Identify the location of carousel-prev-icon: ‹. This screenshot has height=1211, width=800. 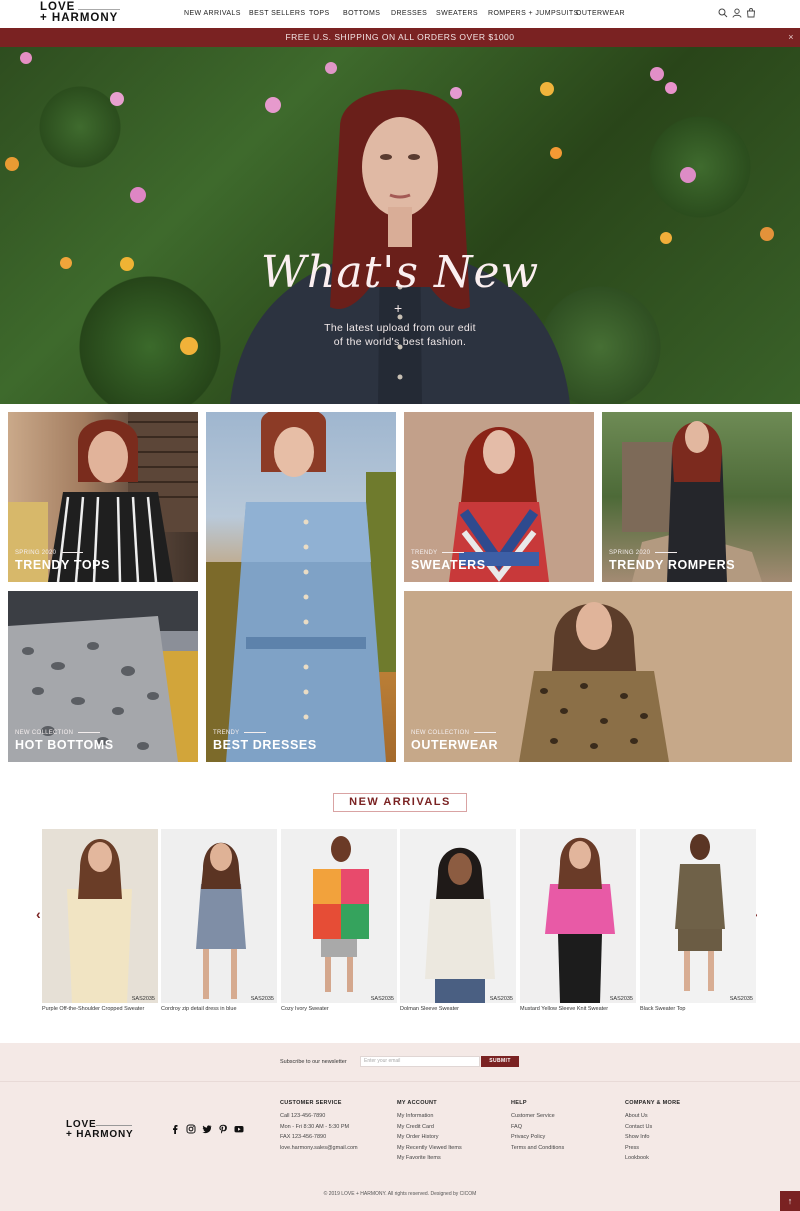
(38, 914).